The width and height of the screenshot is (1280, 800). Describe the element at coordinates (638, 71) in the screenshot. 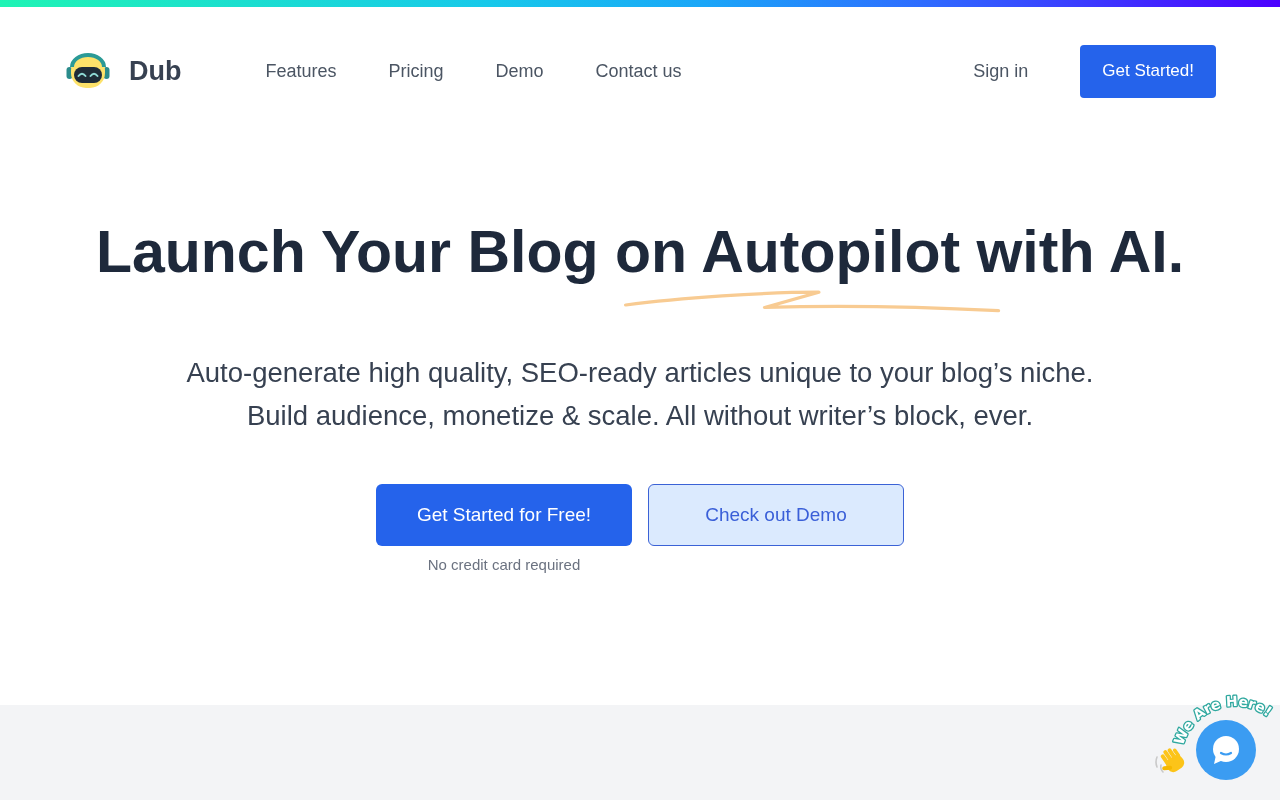

I see `nav-link: Contact us` at that location.